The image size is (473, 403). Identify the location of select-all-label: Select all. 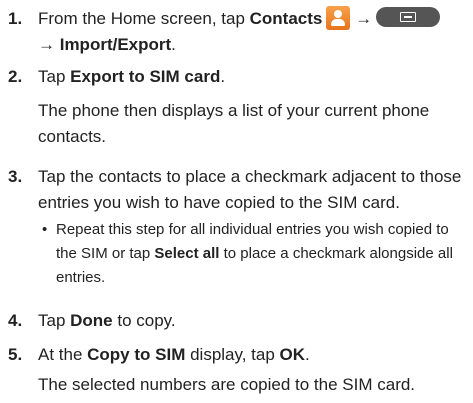
(187, 253).